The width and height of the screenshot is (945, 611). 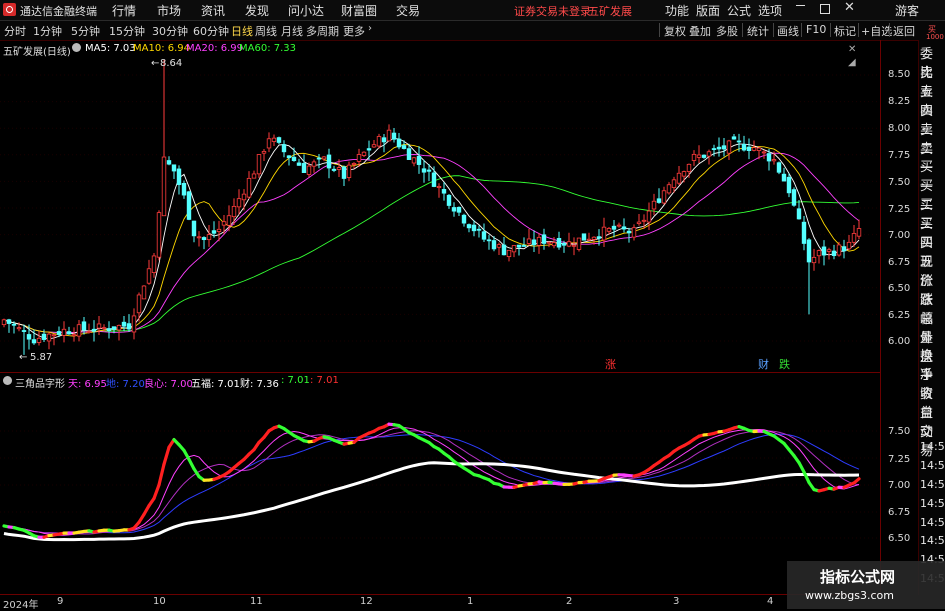 What do you see at coordinates (904, 31) in the screenshot?
I see `tool-back: 返回` at bounding box center [904, 31].